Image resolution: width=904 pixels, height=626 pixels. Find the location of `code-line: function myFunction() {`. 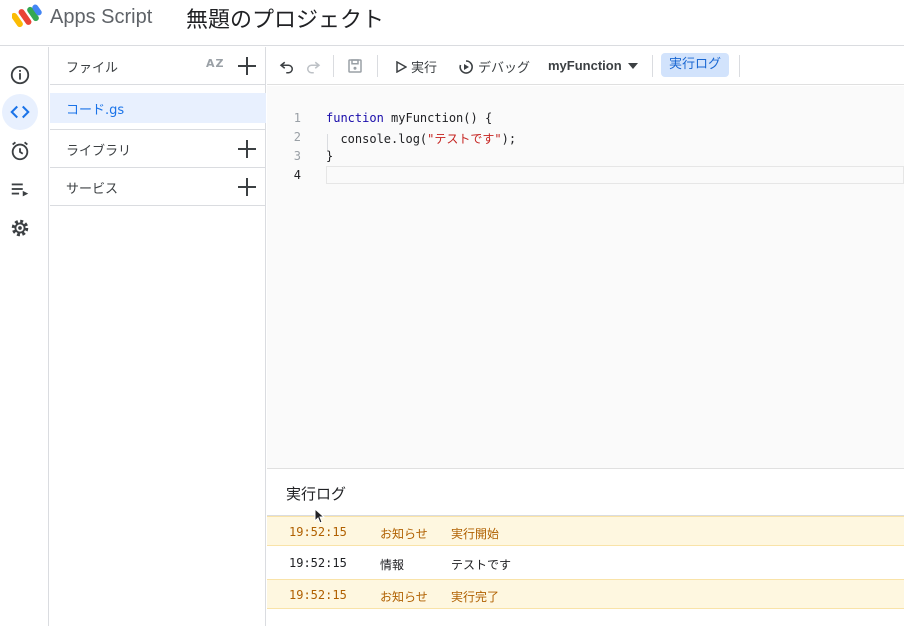

code-line: function myFunction() { is located at coordinates (409, 118).